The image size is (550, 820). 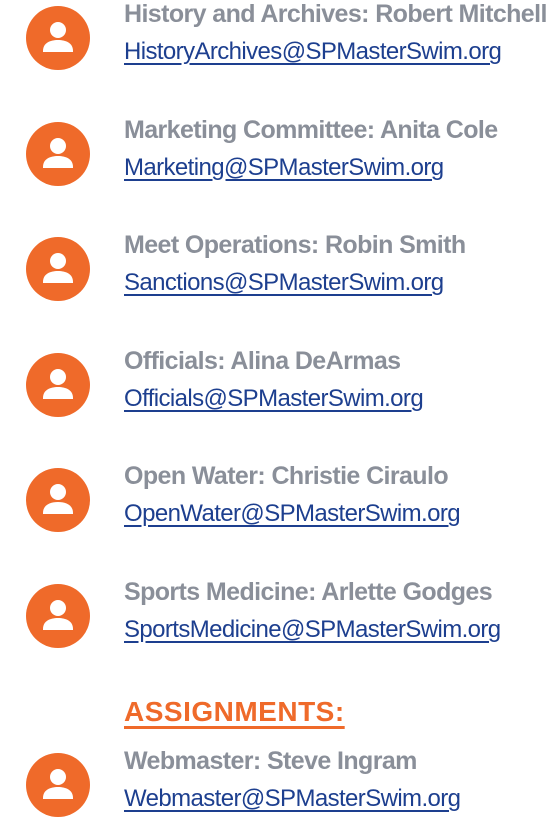 I want to click on contact-role: Webmaster: Steve Ingram, so click(x=270, y=761).